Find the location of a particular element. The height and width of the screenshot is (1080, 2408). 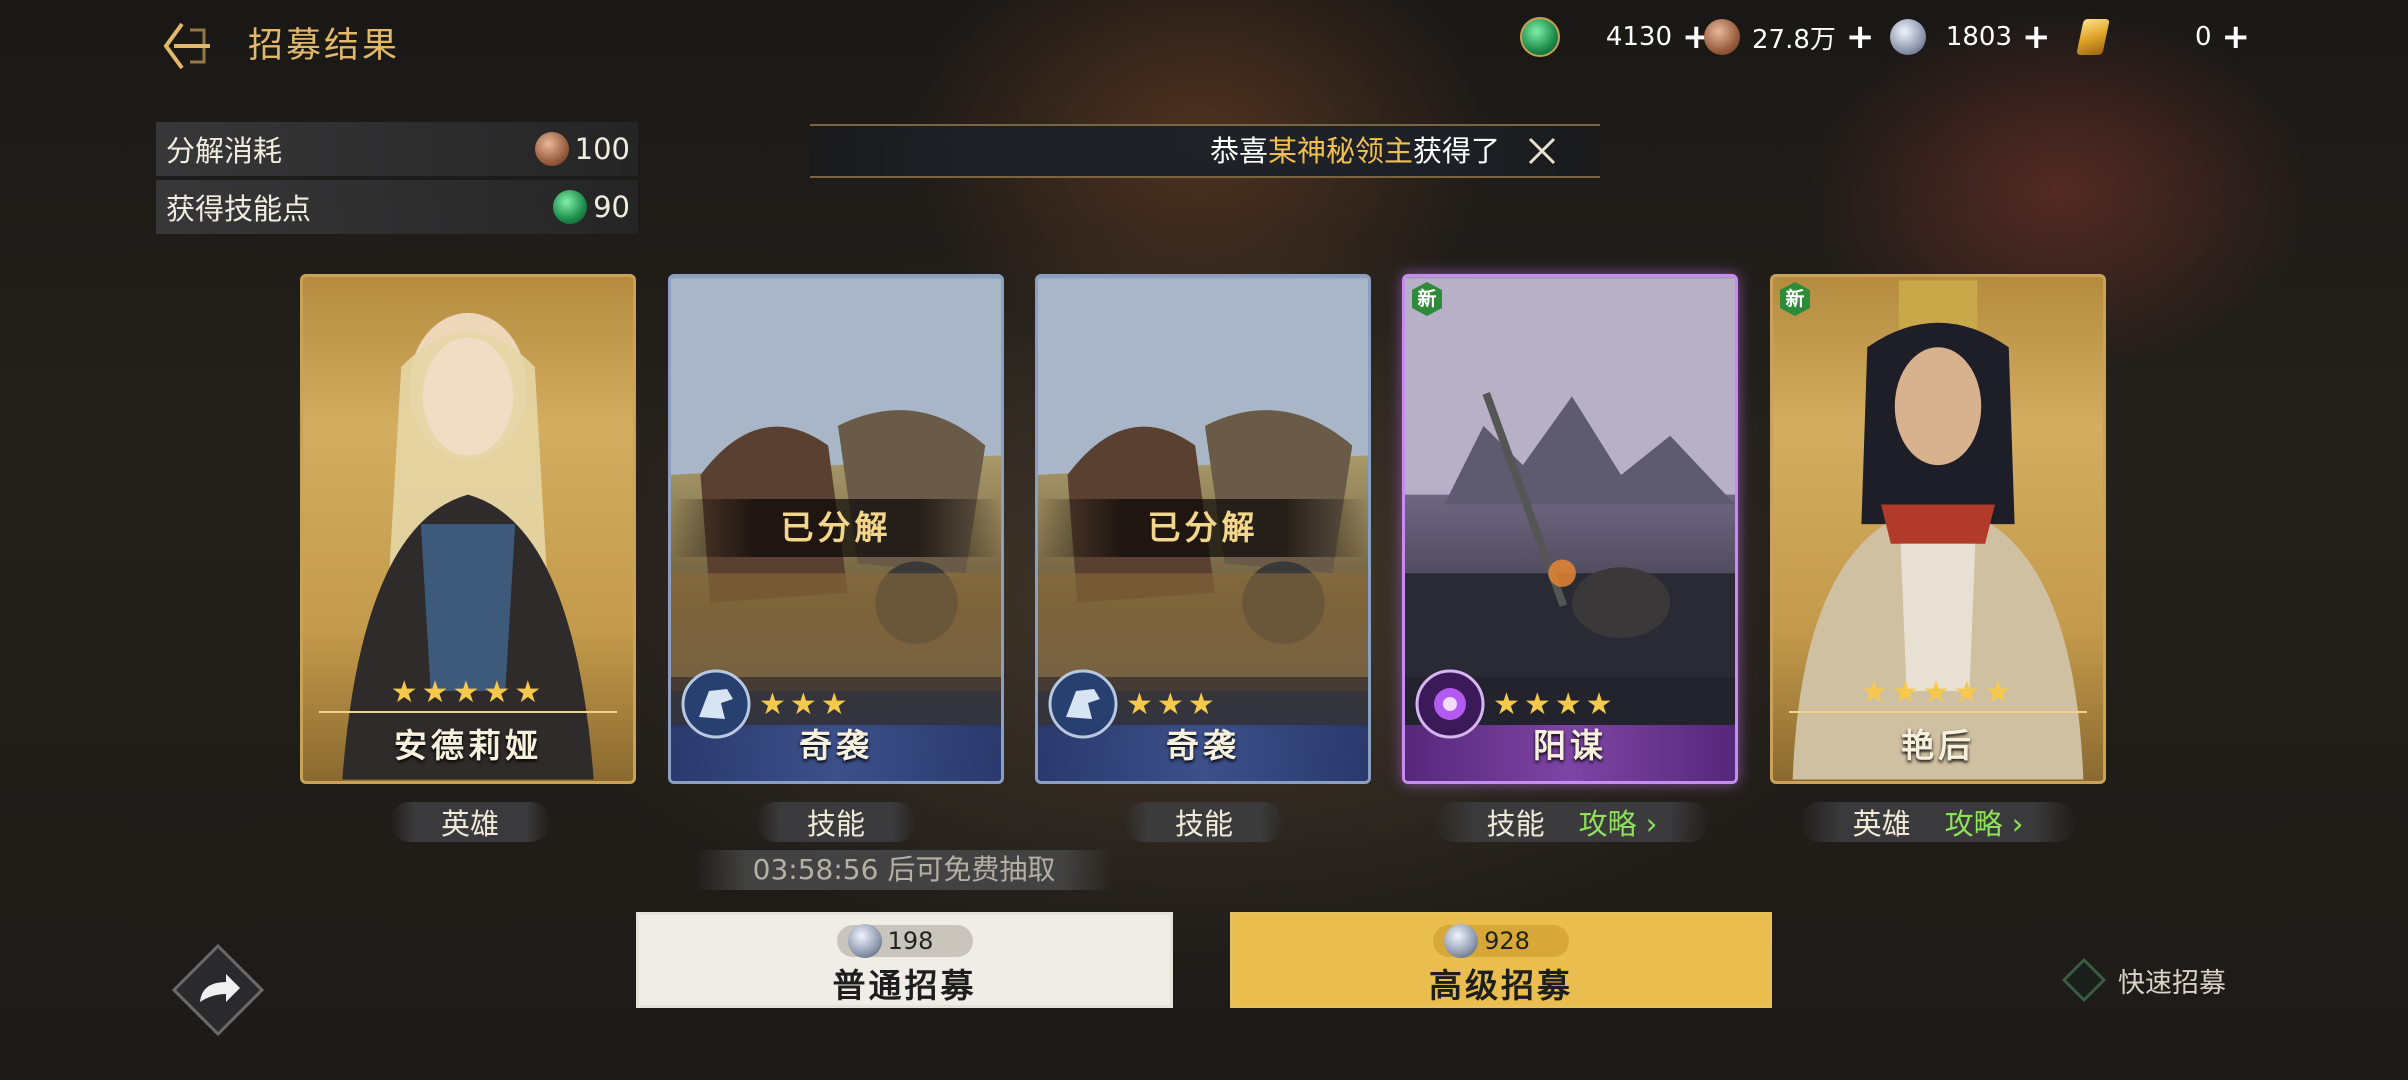

resource-gold-crystal: 0 + is located at coordinates (2163, 37).